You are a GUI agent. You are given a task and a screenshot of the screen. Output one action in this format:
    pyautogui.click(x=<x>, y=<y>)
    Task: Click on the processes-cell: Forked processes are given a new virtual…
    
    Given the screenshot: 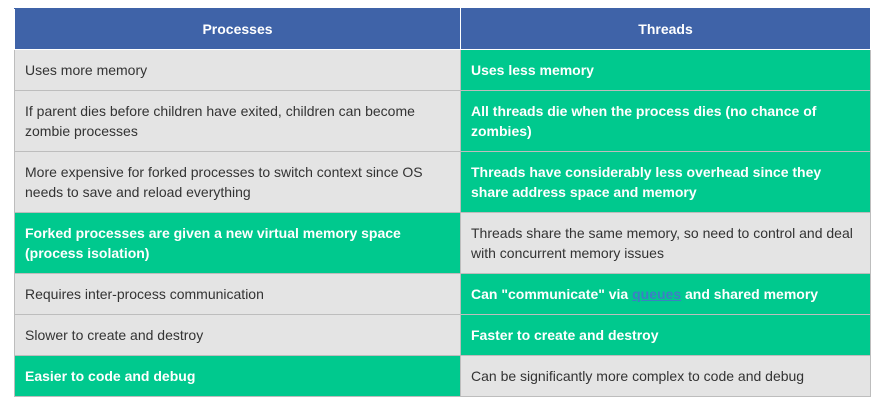 What is the action you would take?
    pyautogui.click(x=237, y=243)
    